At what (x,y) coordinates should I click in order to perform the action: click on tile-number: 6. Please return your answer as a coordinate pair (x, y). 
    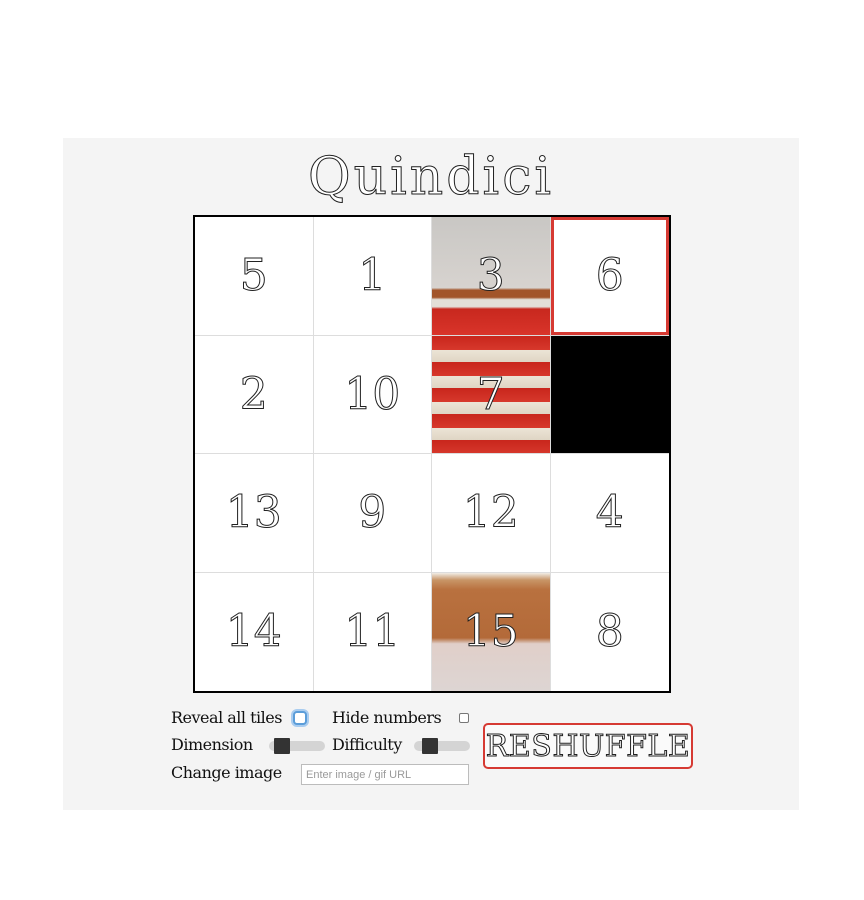
    Looking at the image, I should click on (609, 276).